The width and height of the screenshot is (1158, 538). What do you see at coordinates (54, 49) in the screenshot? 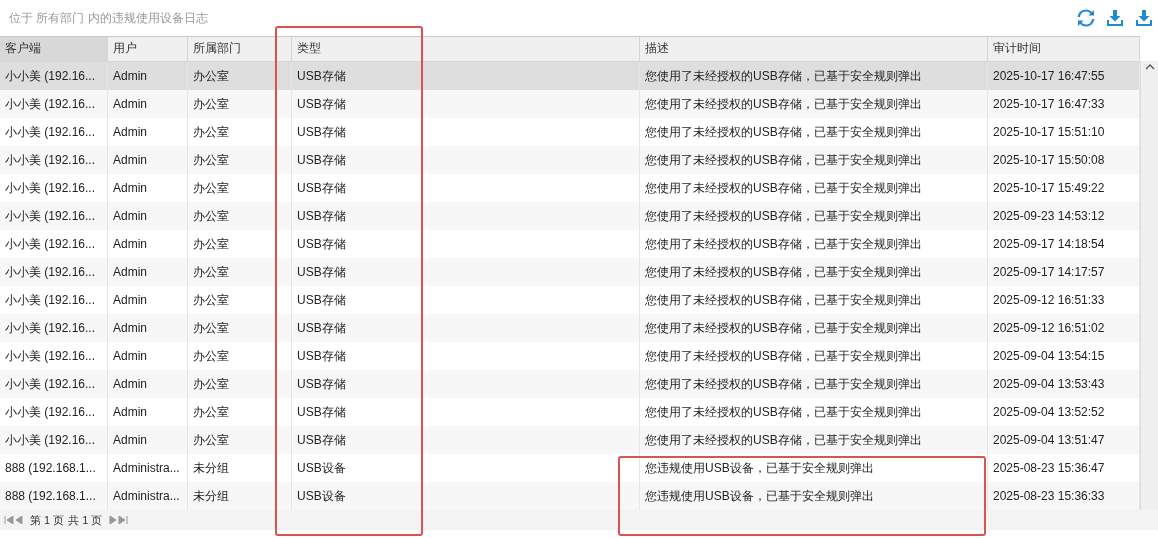
I see `column-header: 客户端` at bounding box center [54, 49].